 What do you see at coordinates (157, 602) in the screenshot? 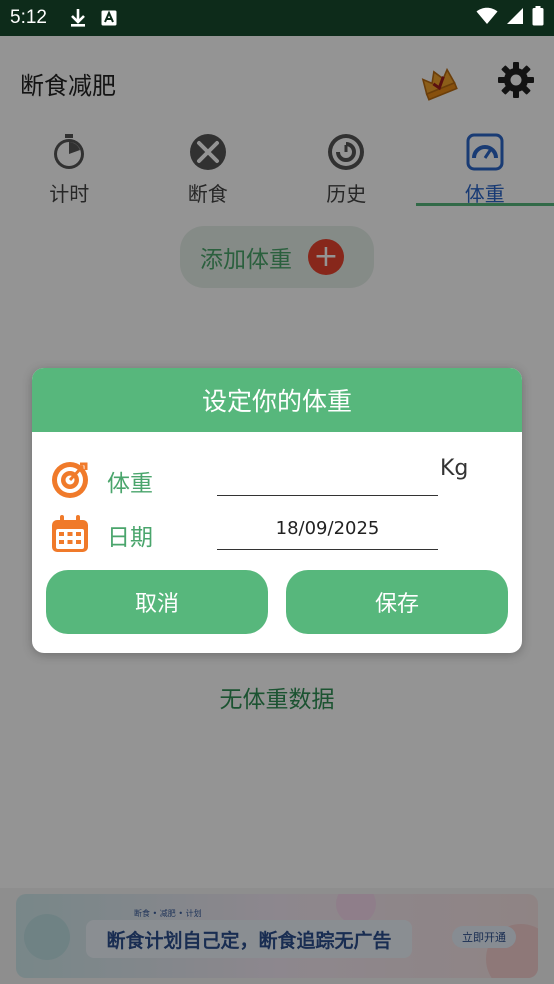
I see `cancel-button: 取消` at bounding box center [157, 602].